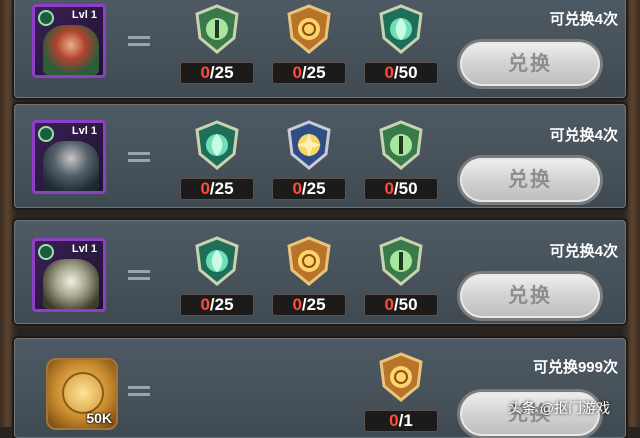  I want to click on gold-coin-icon: 50K, so click(82, 394).